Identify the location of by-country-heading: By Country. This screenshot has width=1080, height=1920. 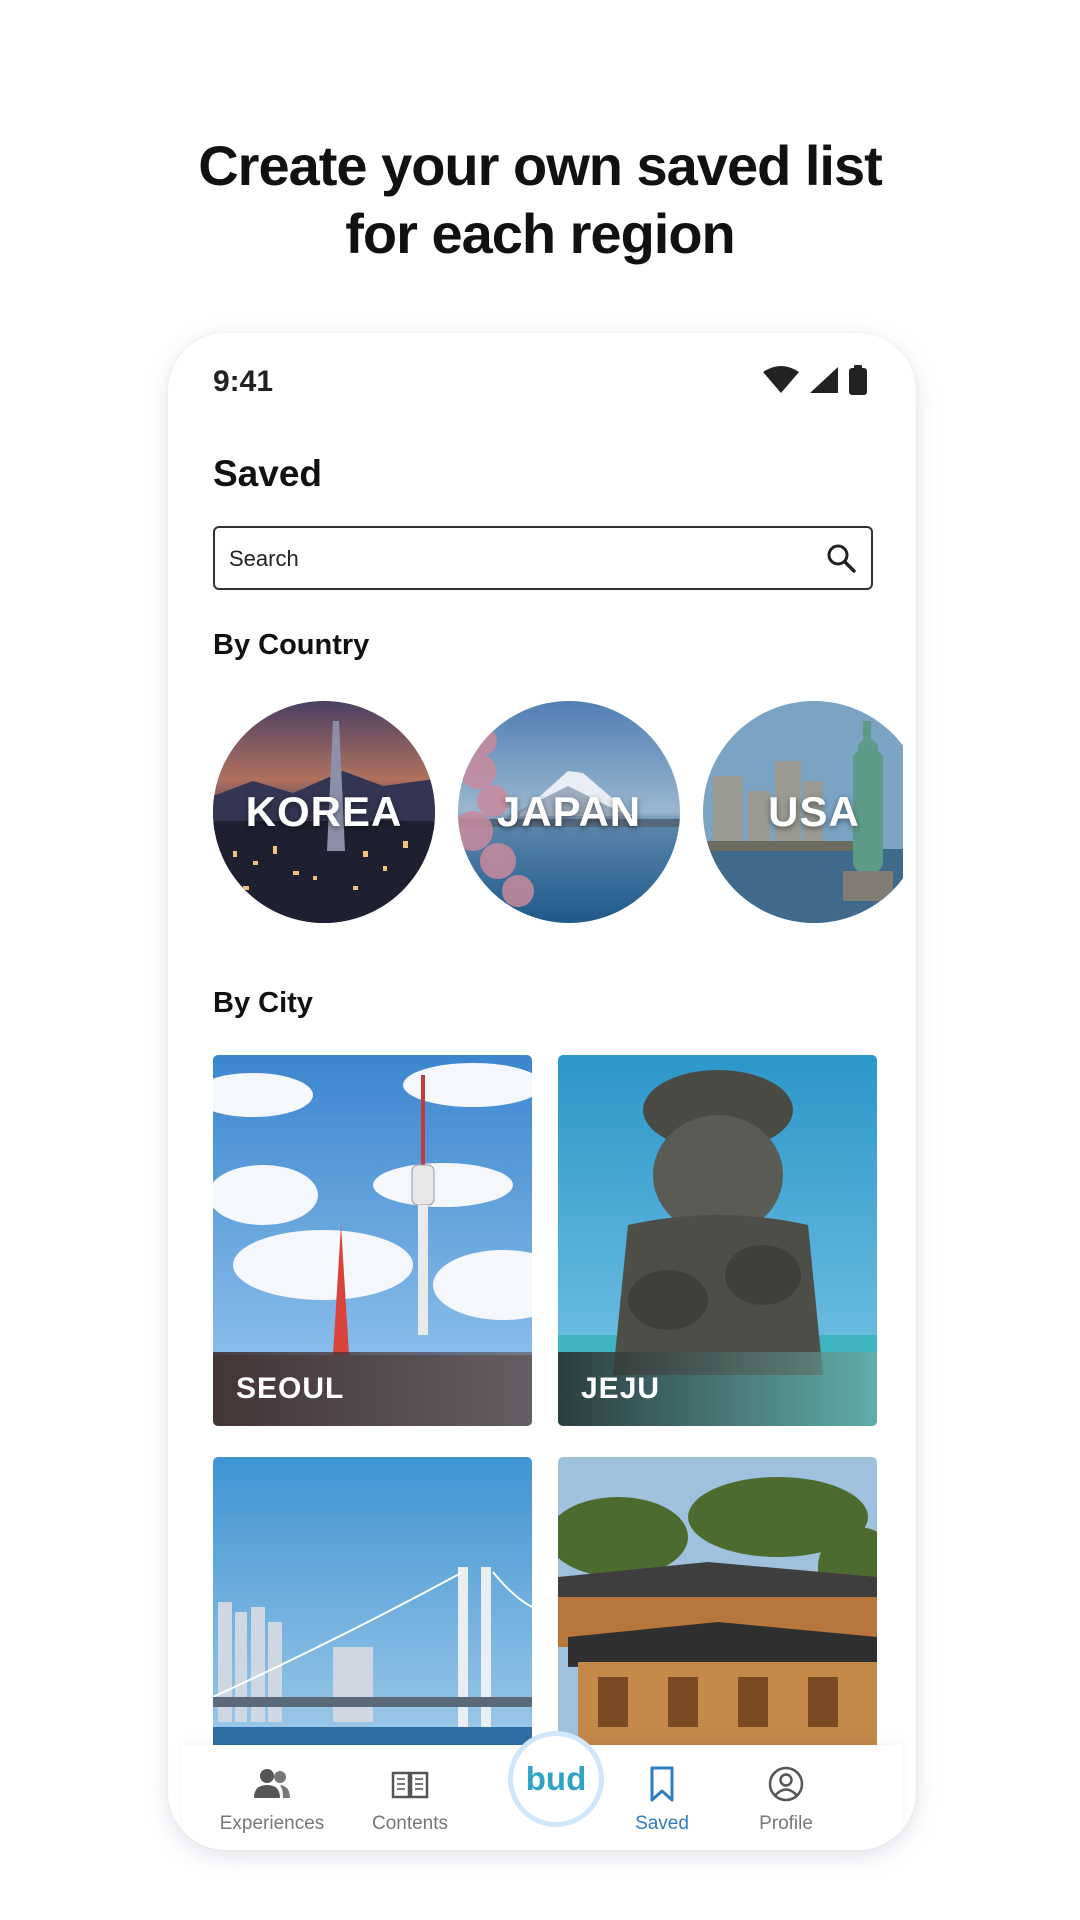
(291, 645).